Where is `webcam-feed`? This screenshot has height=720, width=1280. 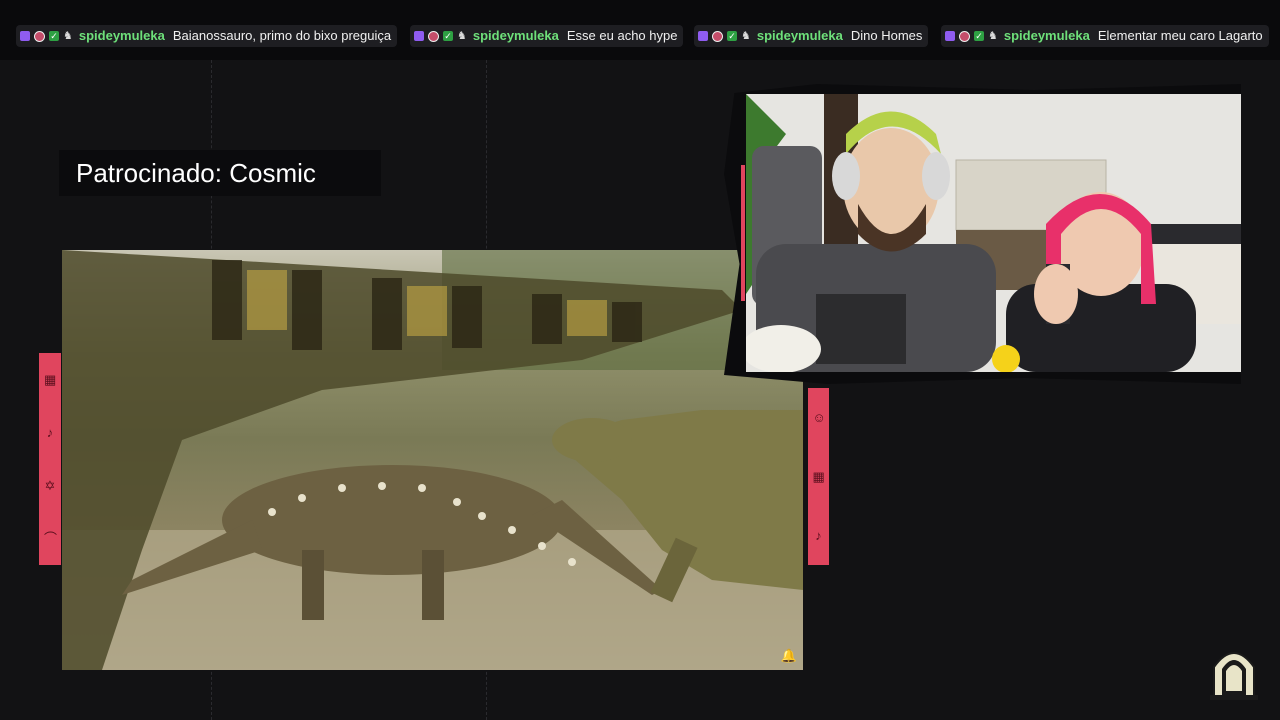
webcam-feed is located at coordinates (993, 233).